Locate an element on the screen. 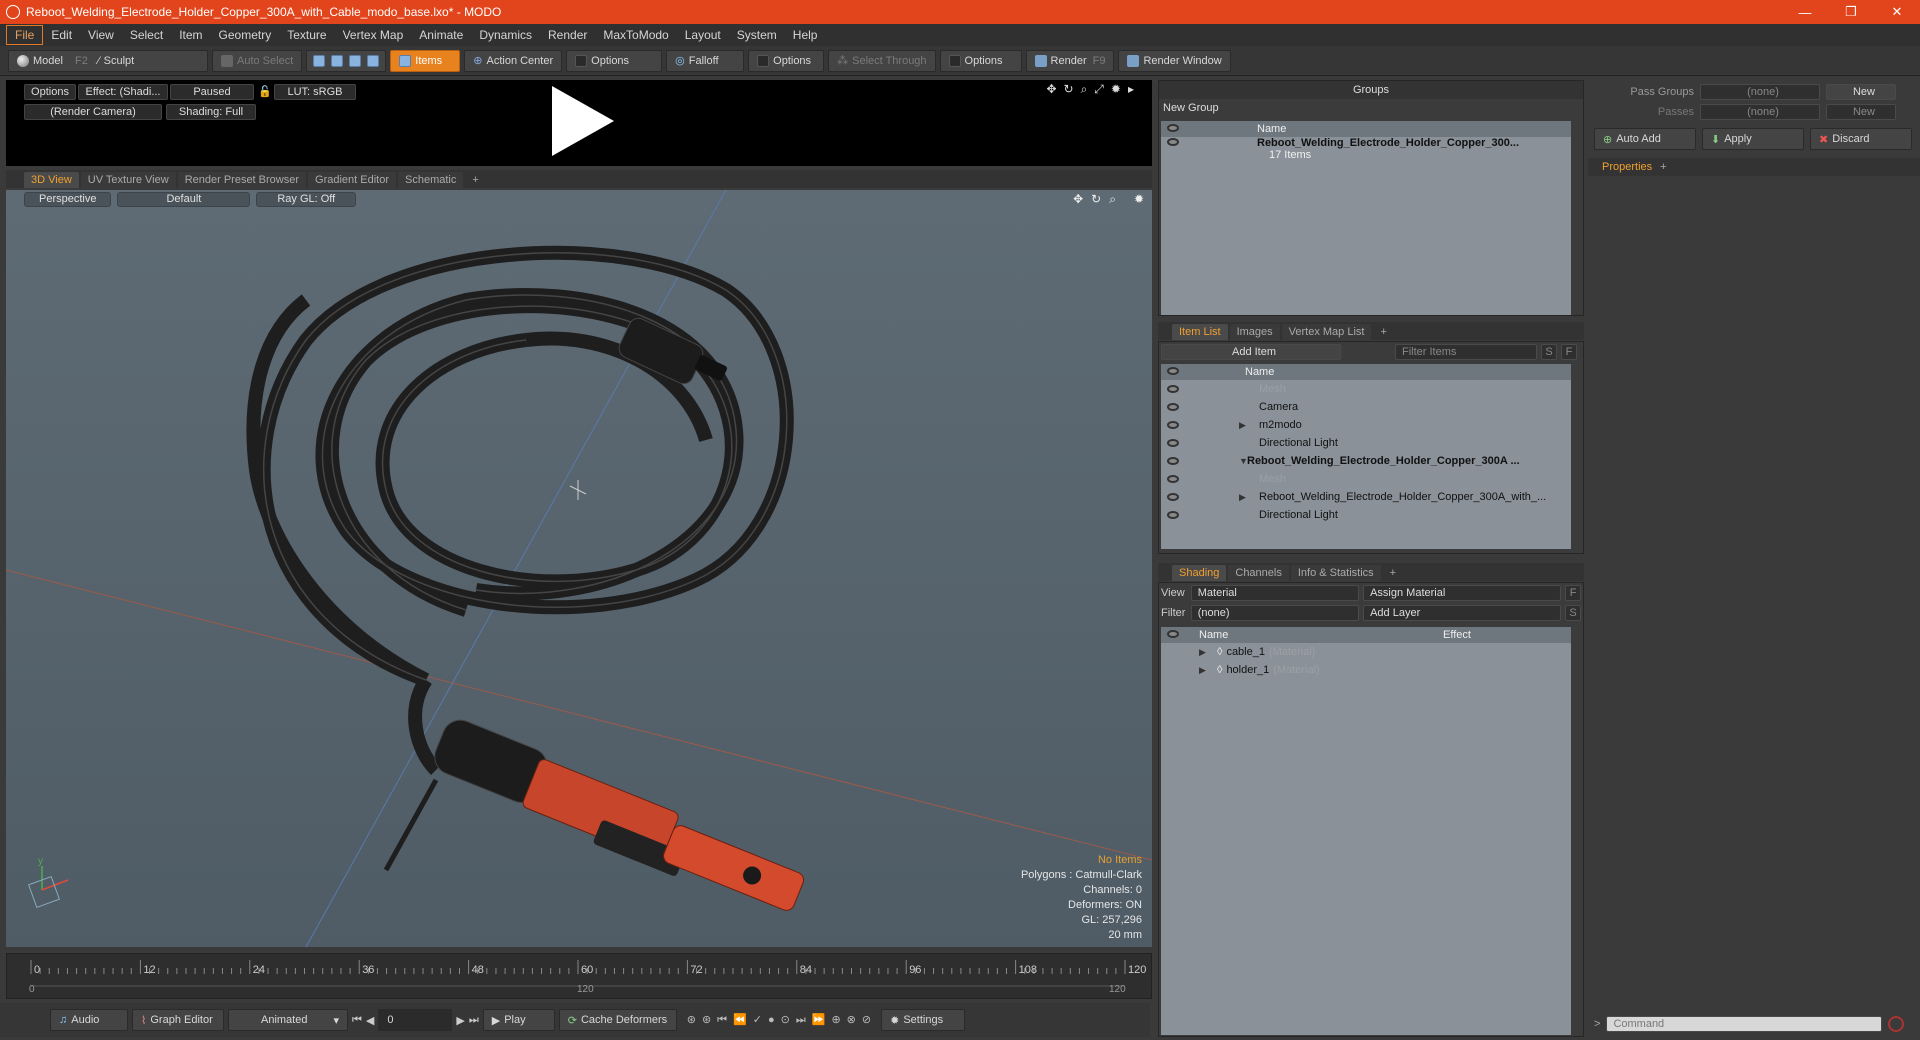 The height and width of the screenshot is (1040, 1920). animated-dropdown: Animated ▾ is located at coordinates (288, 1020).